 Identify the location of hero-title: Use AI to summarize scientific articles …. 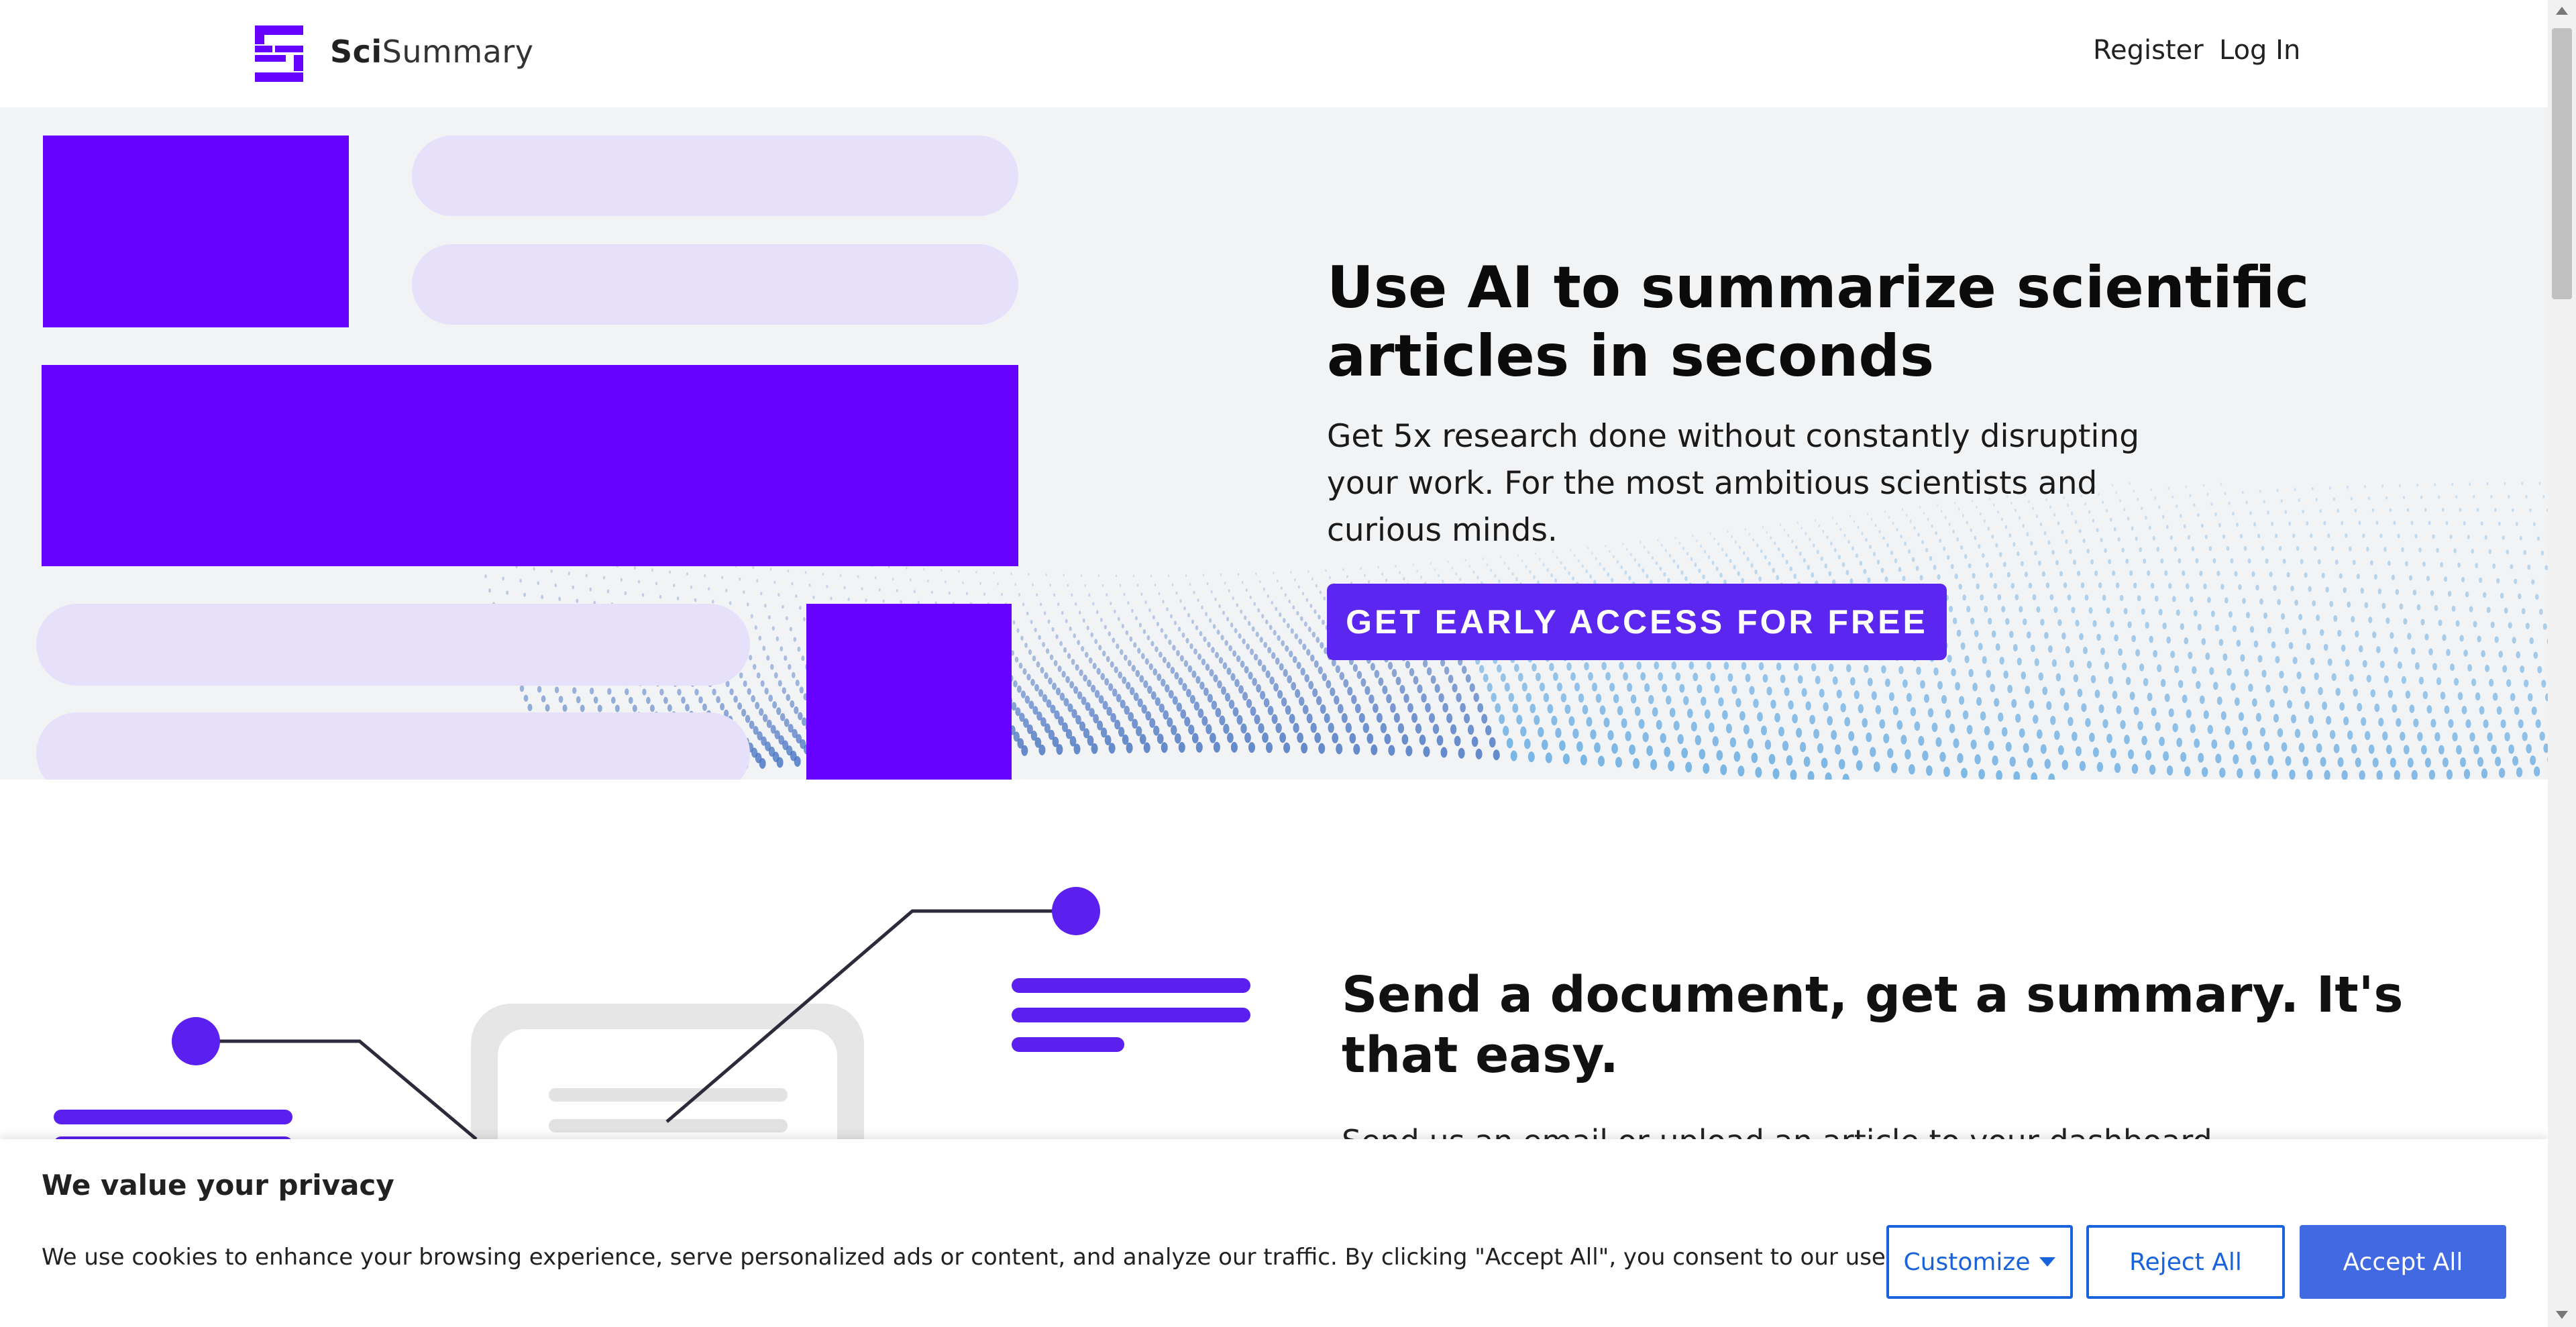
(1818, 322).